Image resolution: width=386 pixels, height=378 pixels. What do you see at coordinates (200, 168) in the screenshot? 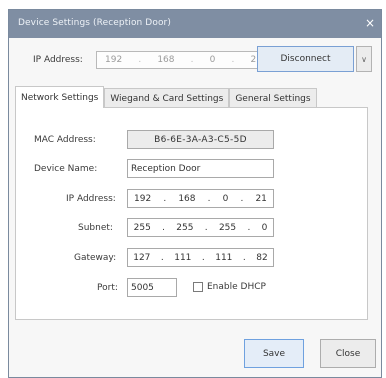
I see `device-name-input: Reception Door` at bounding box center [200, 168].